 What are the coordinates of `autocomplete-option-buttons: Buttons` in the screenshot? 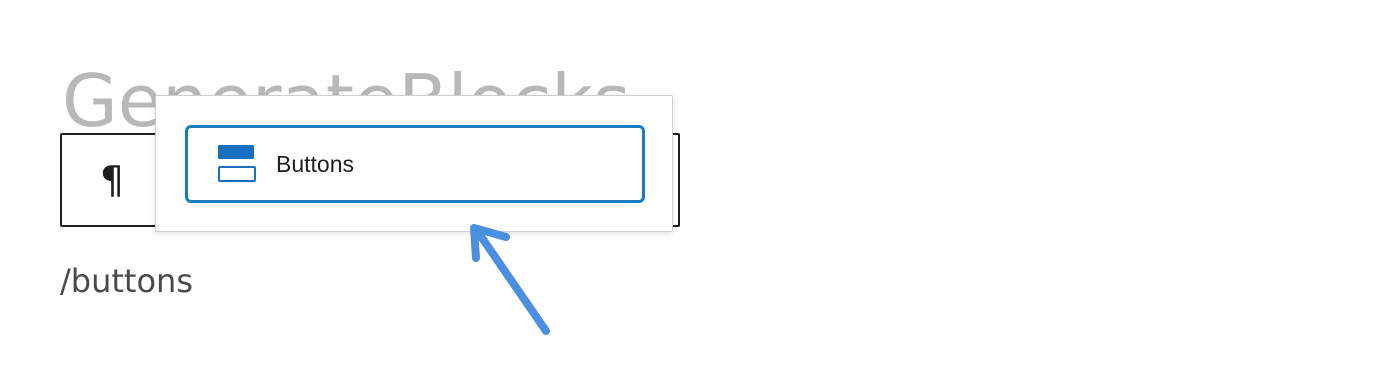 It's located at (415, 164).